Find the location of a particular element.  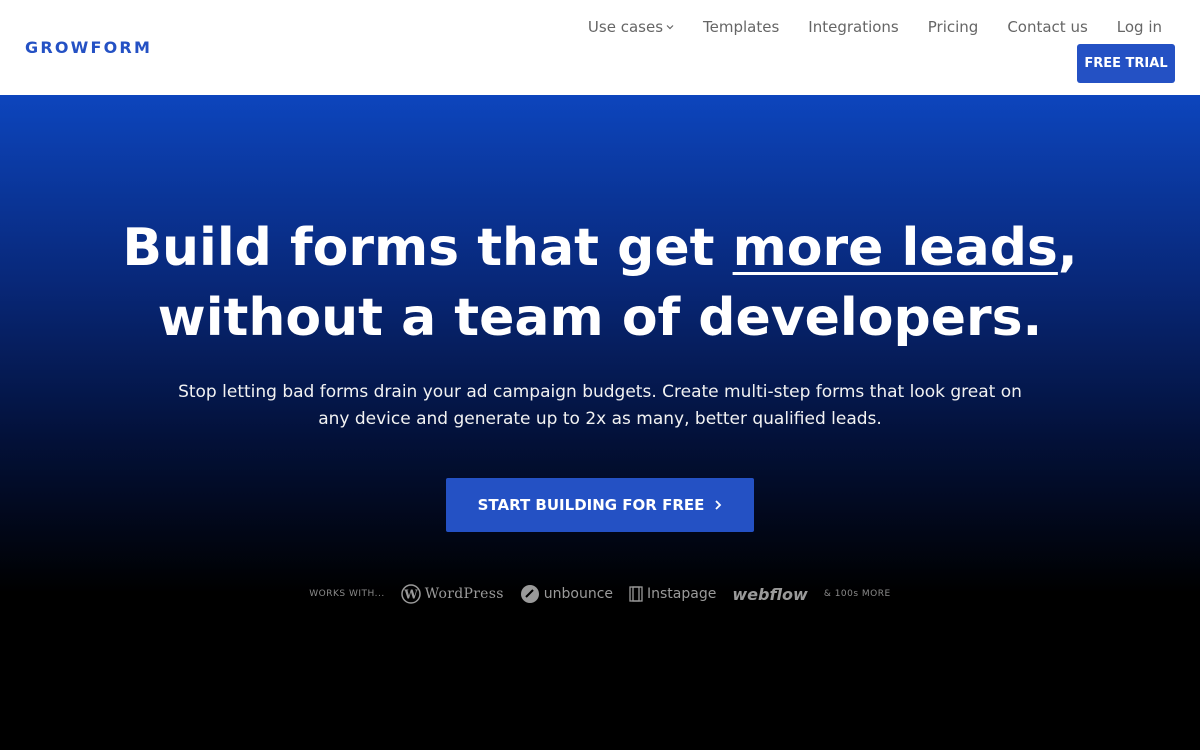

headline-part2: , is located at coordinates (1067, 248).